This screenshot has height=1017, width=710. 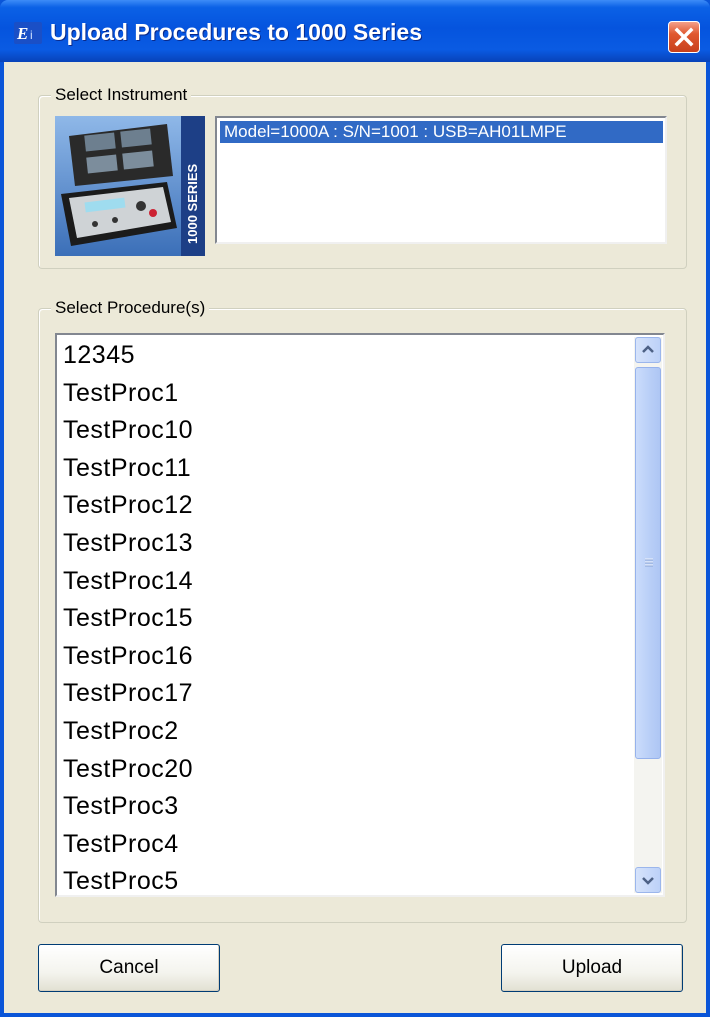 What do you see at coordinates (129, 968) in the screenshot?
I see `cancel-button: Cancel` at bounding box center [129, 968].